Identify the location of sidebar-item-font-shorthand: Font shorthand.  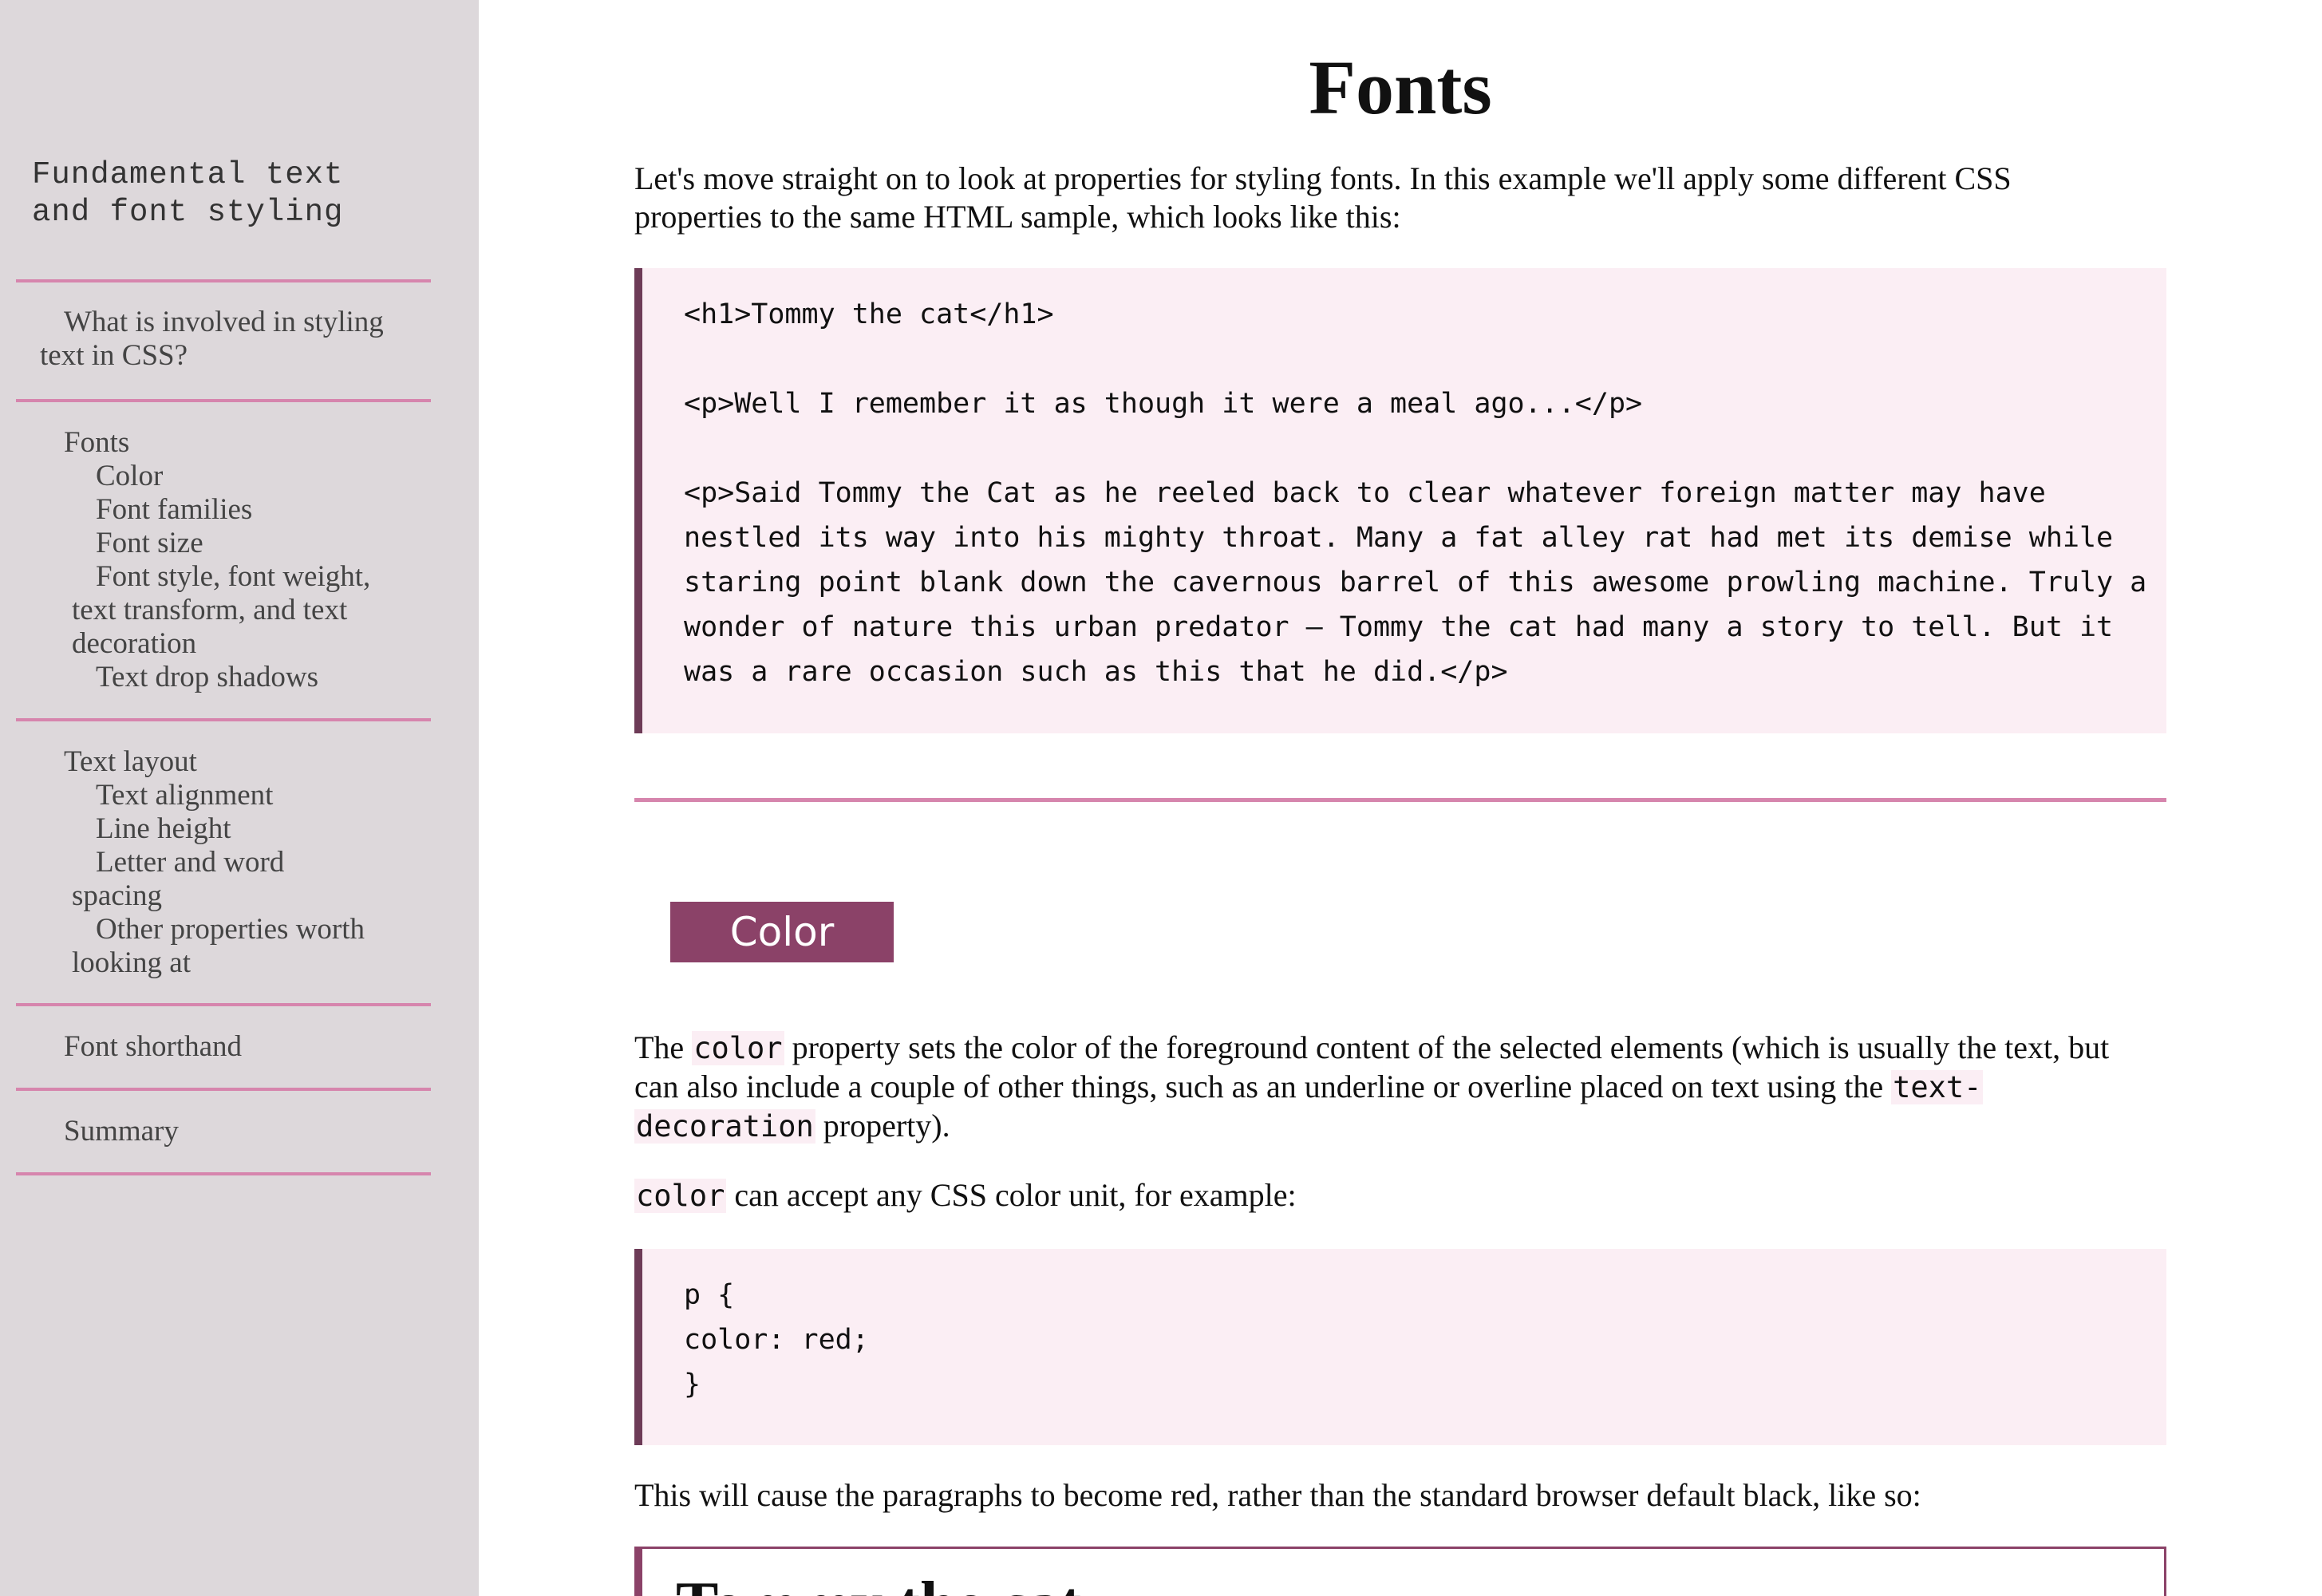
(153, 1047).